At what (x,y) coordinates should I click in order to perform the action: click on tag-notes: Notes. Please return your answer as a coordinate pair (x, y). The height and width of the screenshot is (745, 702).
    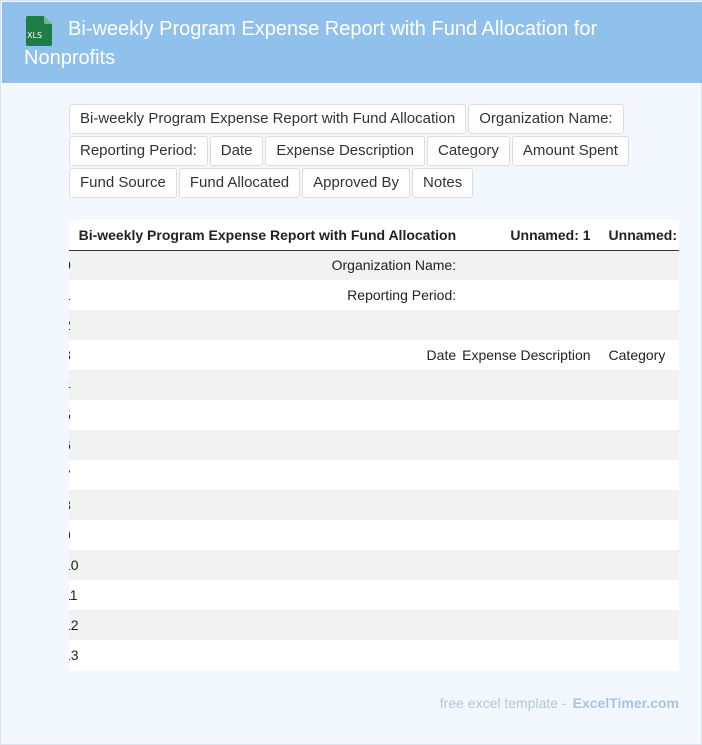
    Looking at the image, I should click on (443, 183).